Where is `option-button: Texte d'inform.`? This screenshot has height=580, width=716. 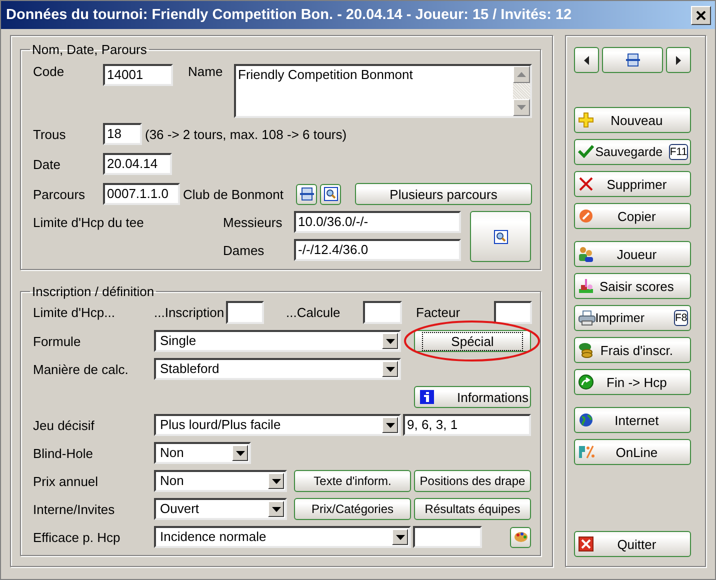 option-button: Texte d'inform. is located at coordinates (352, 481).